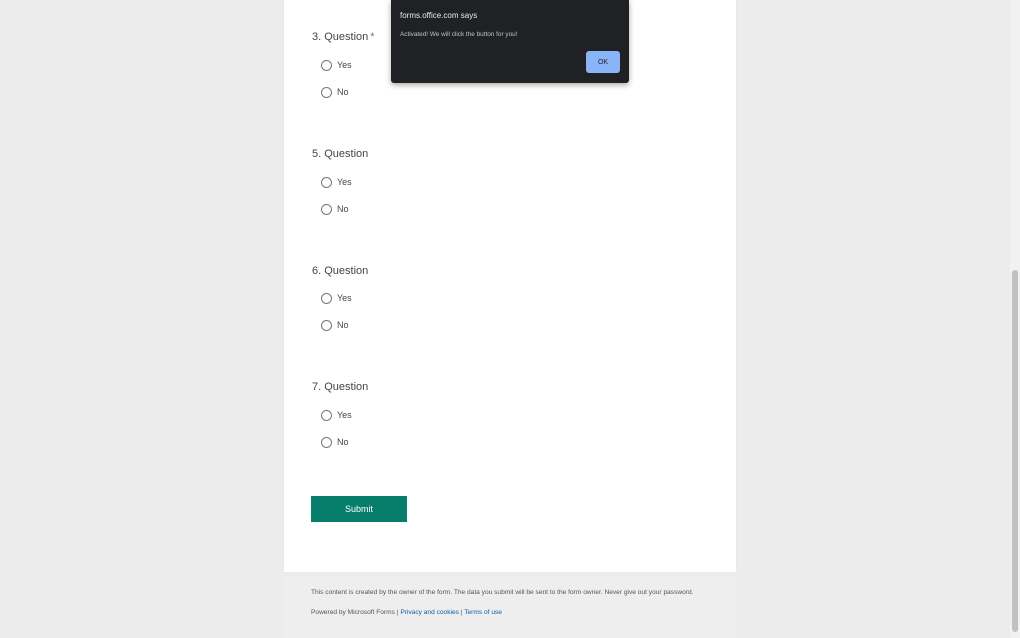  Describe the element at coordinates (336, 182) in the screenshot. I see `question-5-option-yes: Yes` at that location.